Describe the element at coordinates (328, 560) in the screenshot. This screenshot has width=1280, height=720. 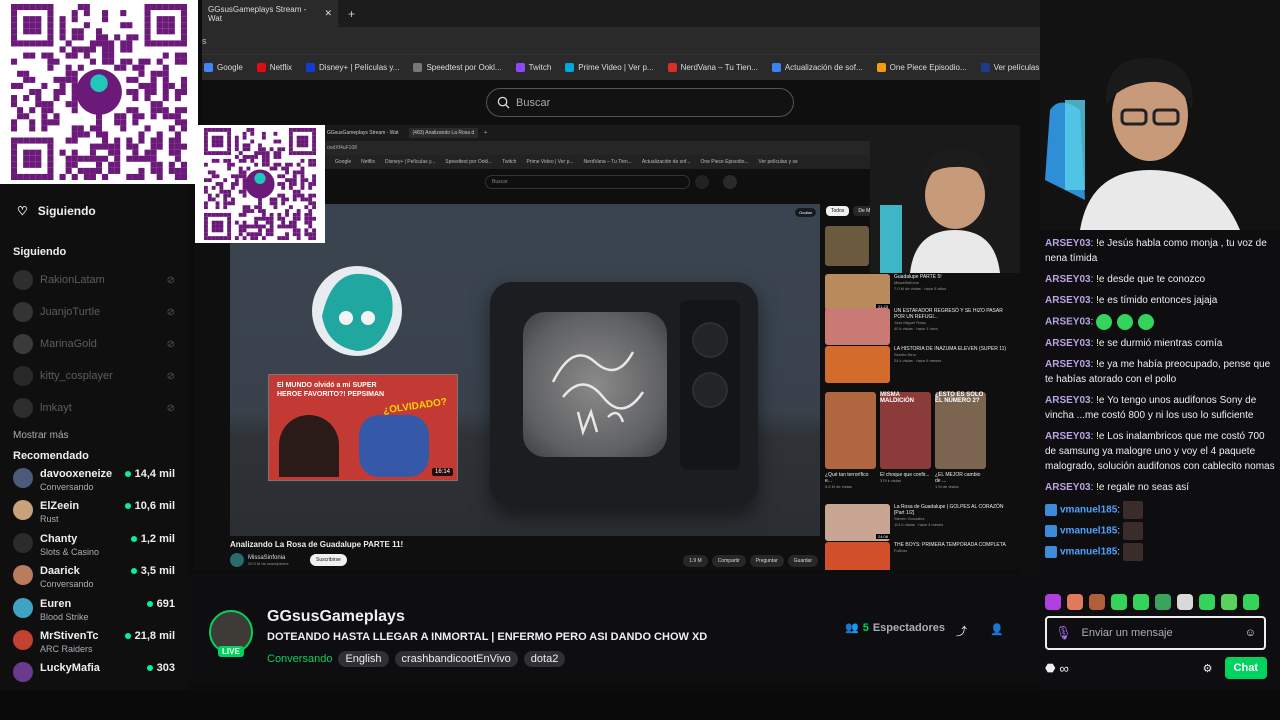
I see `subscribe-button: Suscribirse` at that location.